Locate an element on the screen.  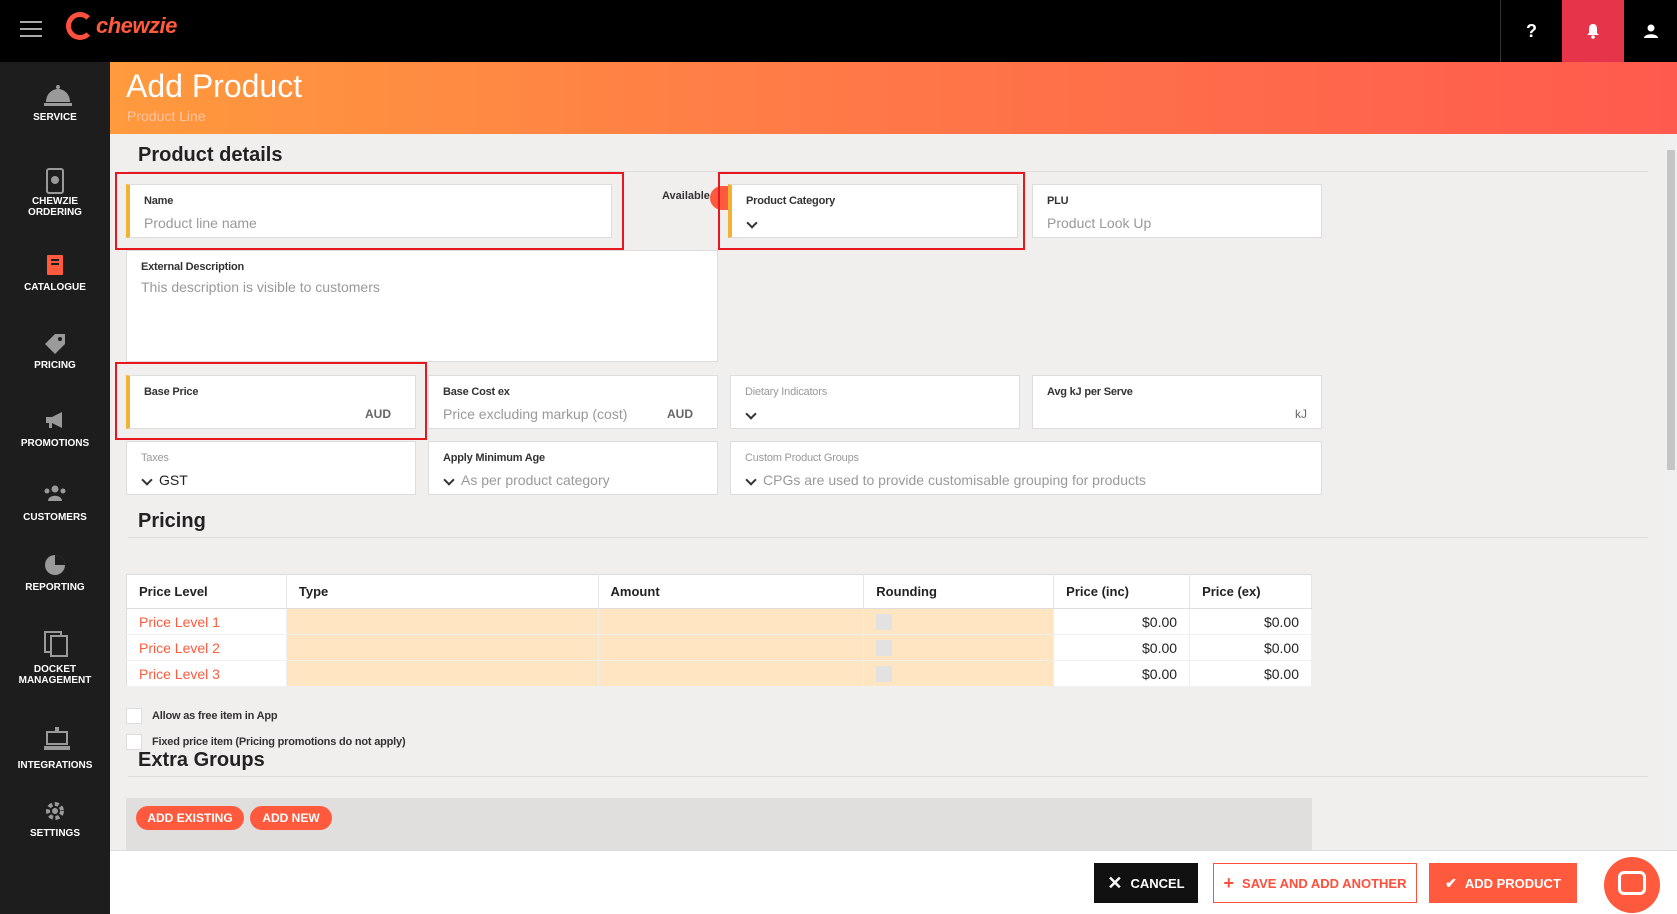
sidebar-item-promotions: PROMOTIONS is located at coordinates (55, 429).